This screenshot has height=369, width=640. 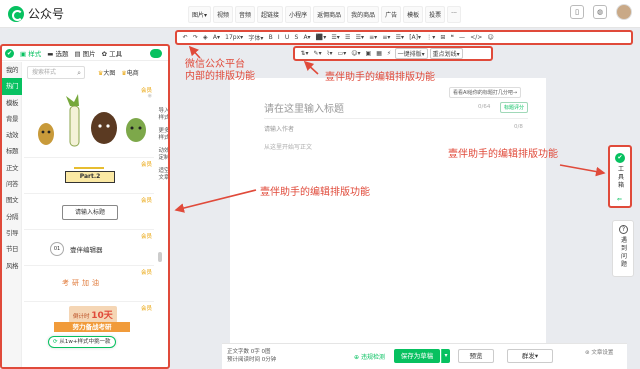 What do you see at coordinates (12, 103) in the screenshot?
I see `category-item: 模板` at bounding box center [12, 103].